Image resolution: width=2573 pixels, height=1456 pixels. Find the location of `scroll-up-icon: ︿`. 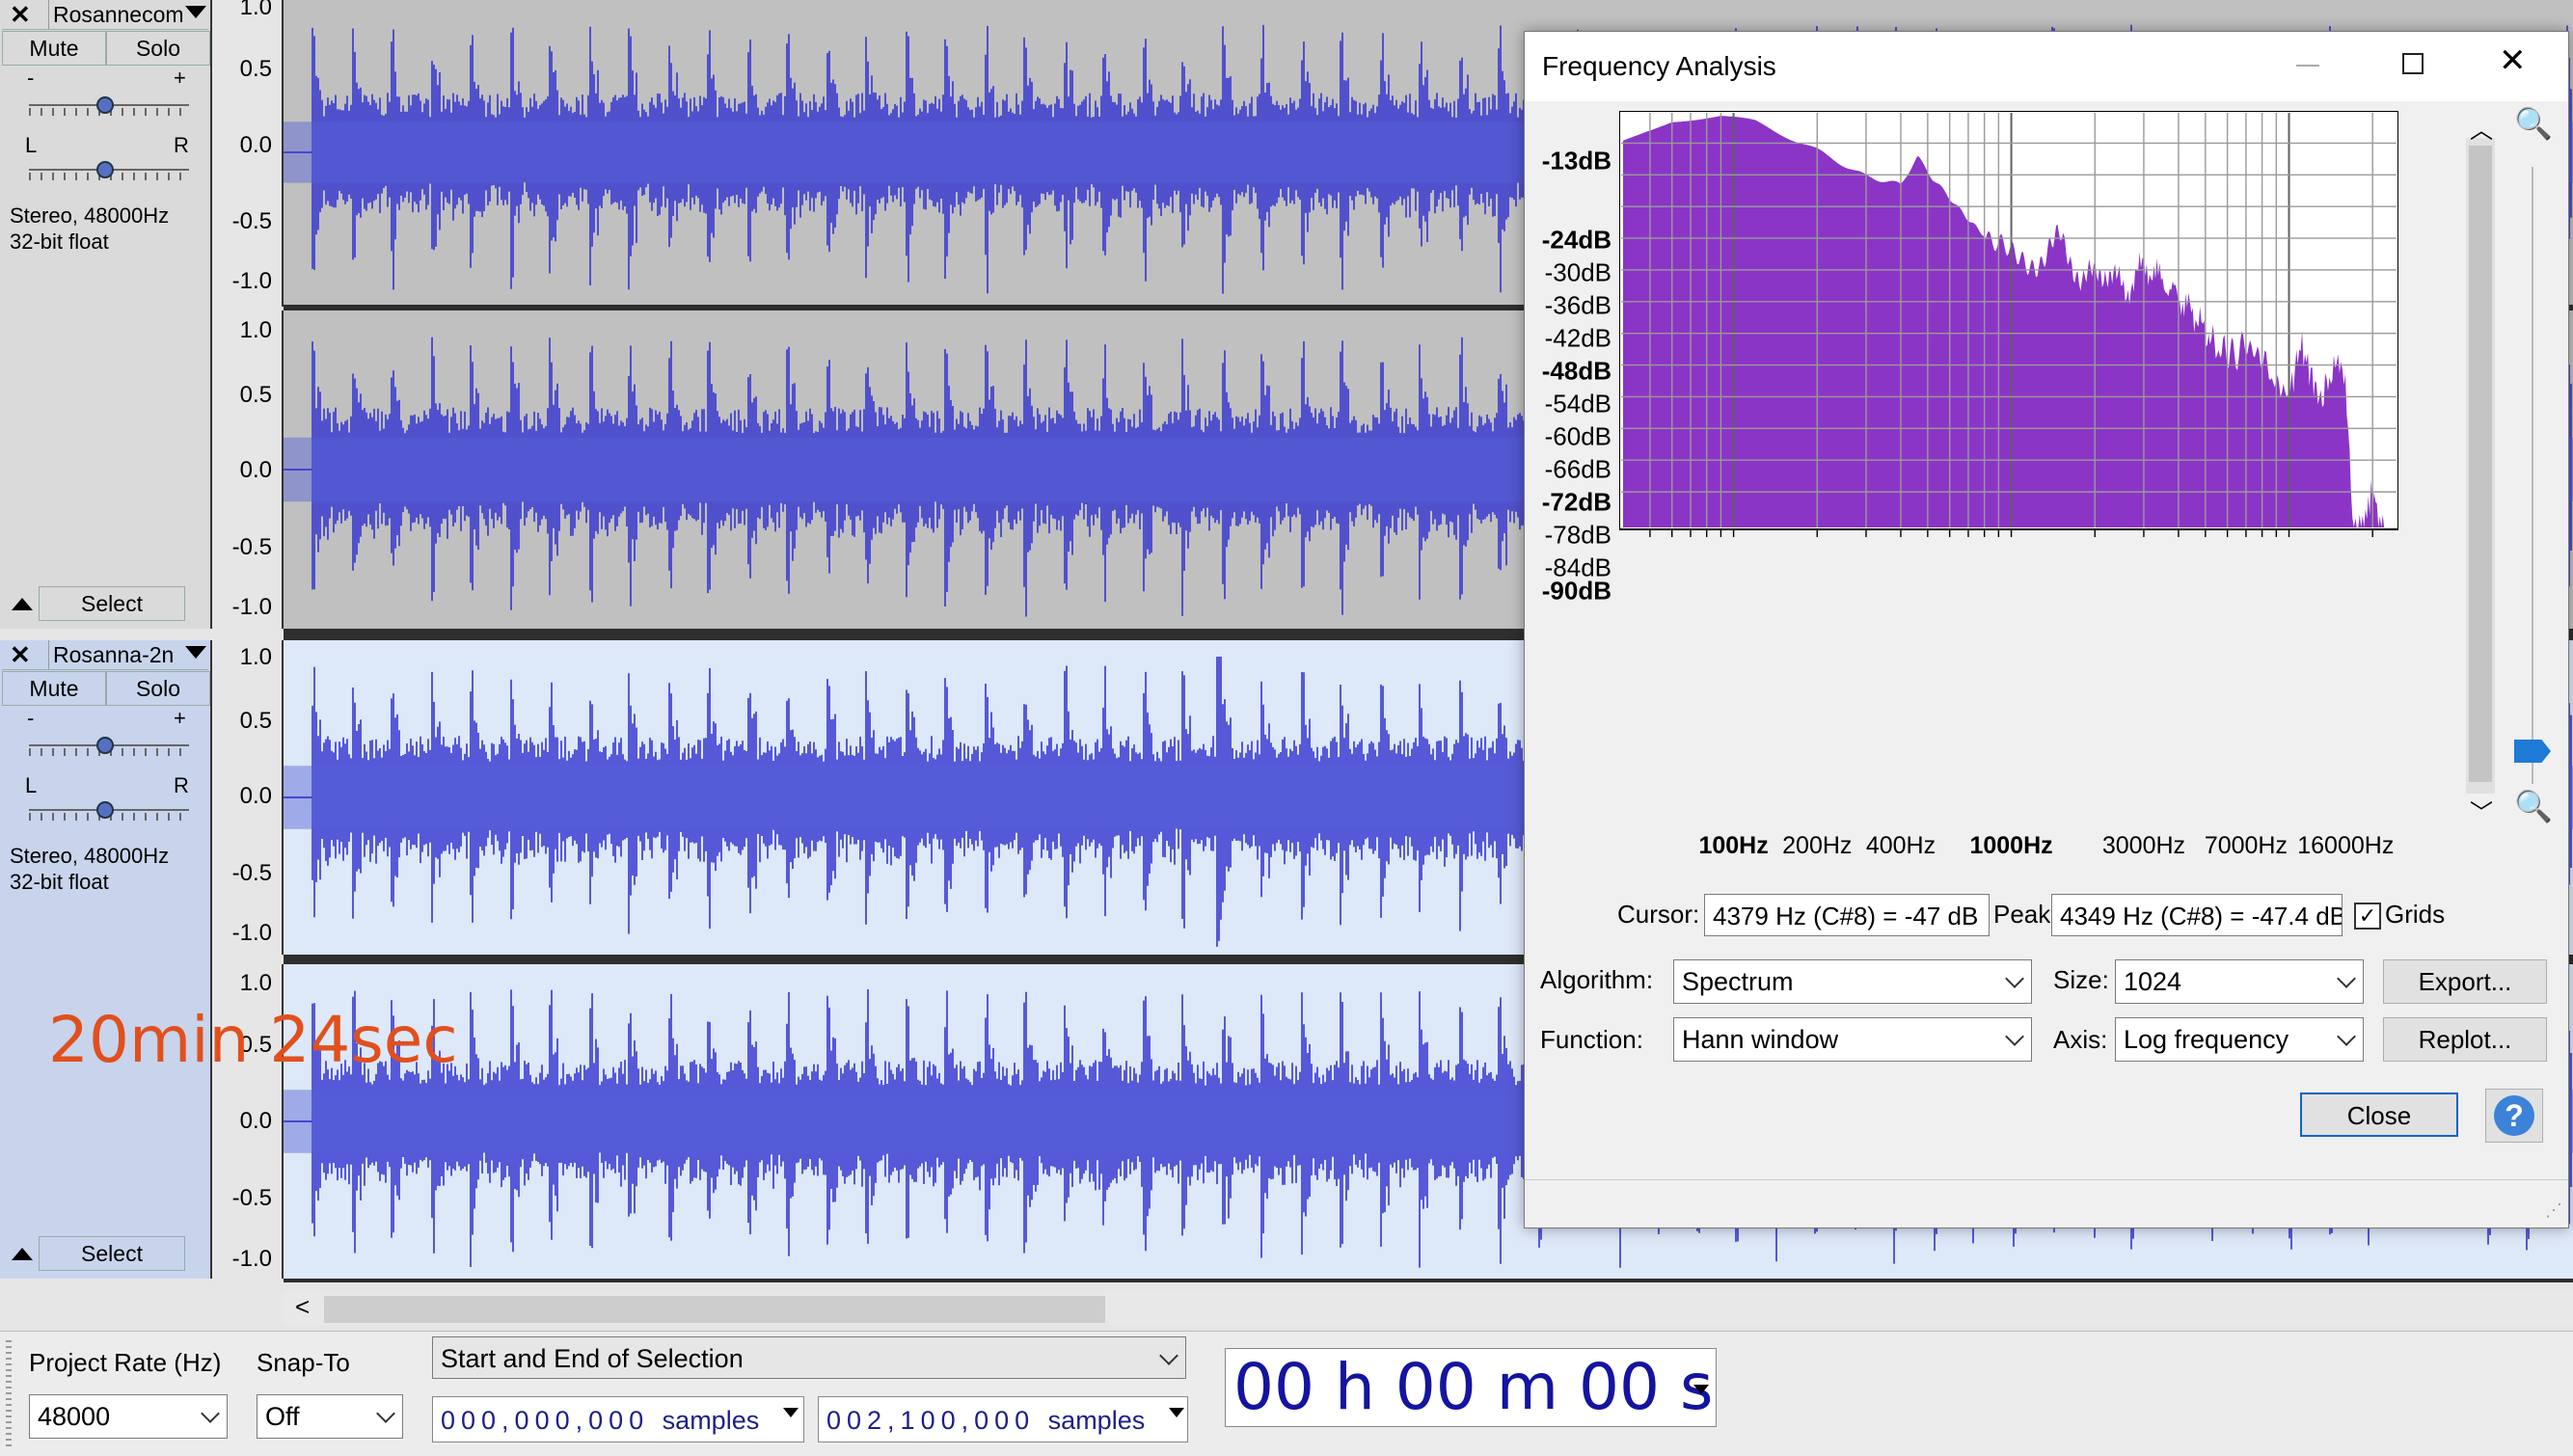

scroll-up-icon: ︿ is located at coordinates (2481, 128).